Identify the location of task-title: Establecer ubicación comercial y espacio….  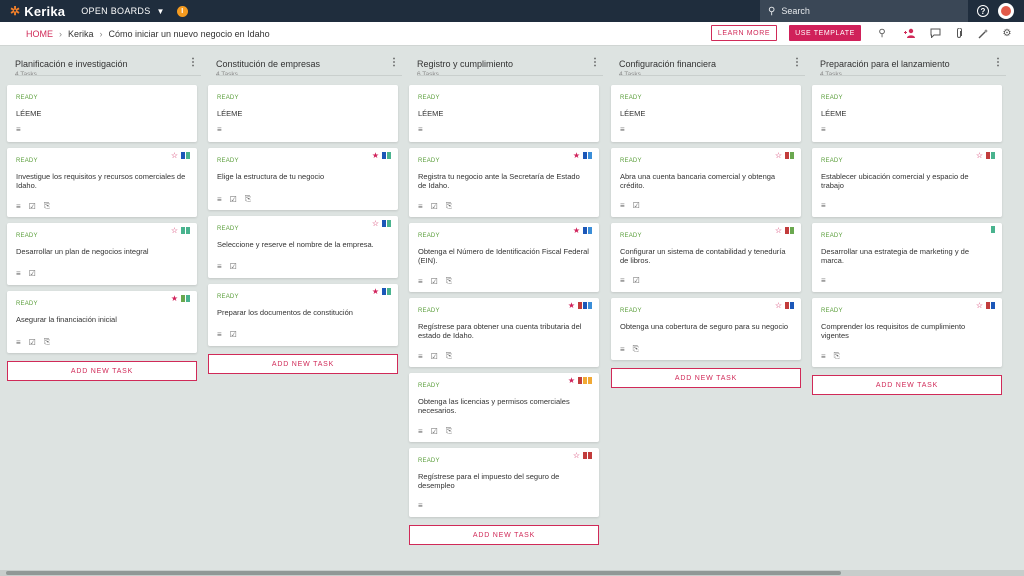
(895, 181).